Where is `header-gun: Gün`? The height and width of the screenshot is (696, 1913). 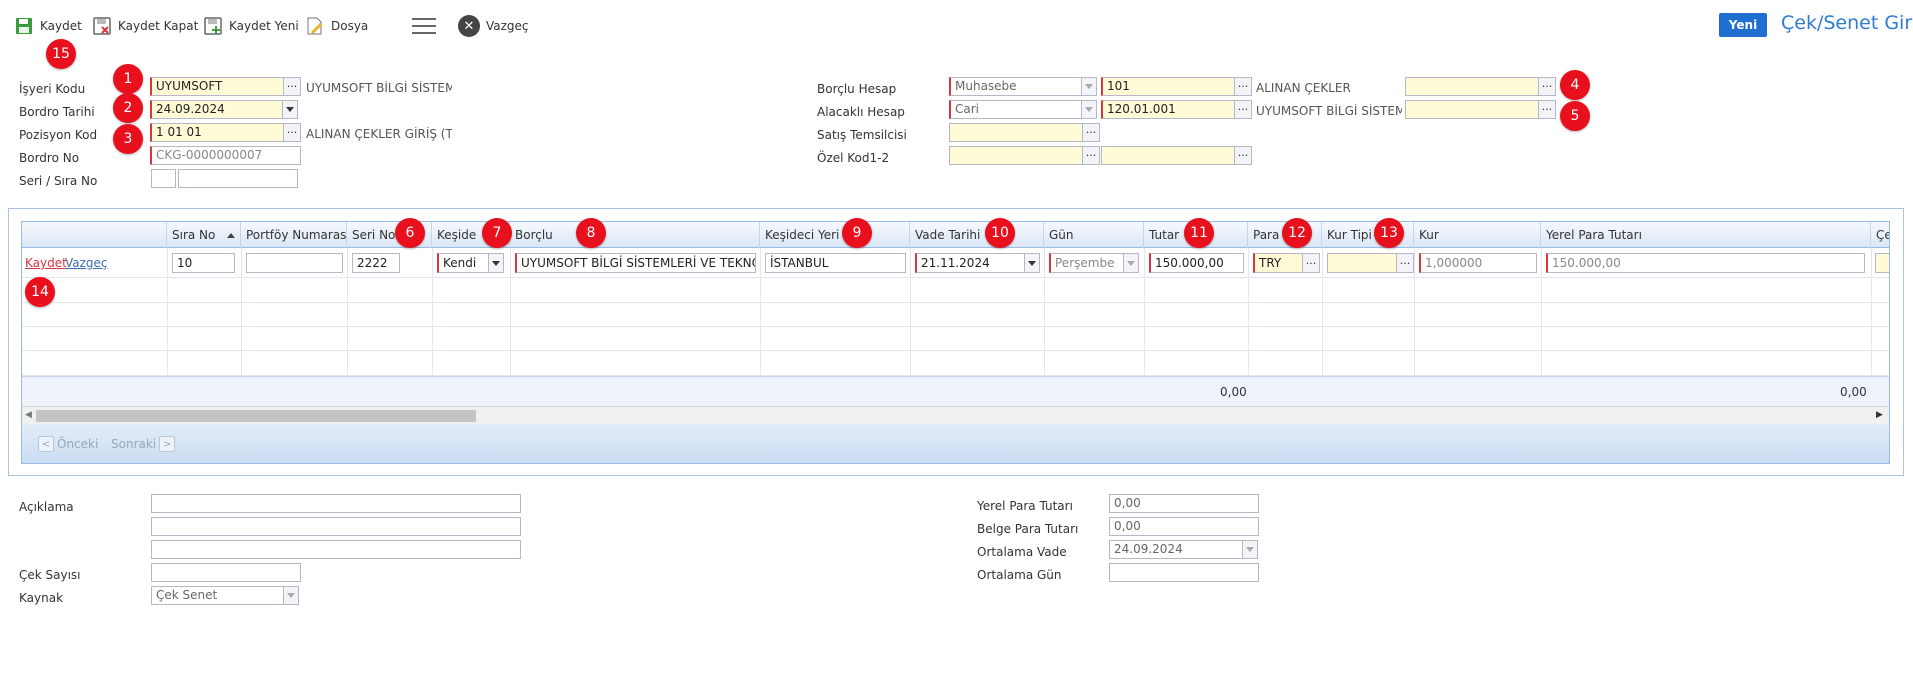 header-gun: Gün is located at coordinates (1094, 235).